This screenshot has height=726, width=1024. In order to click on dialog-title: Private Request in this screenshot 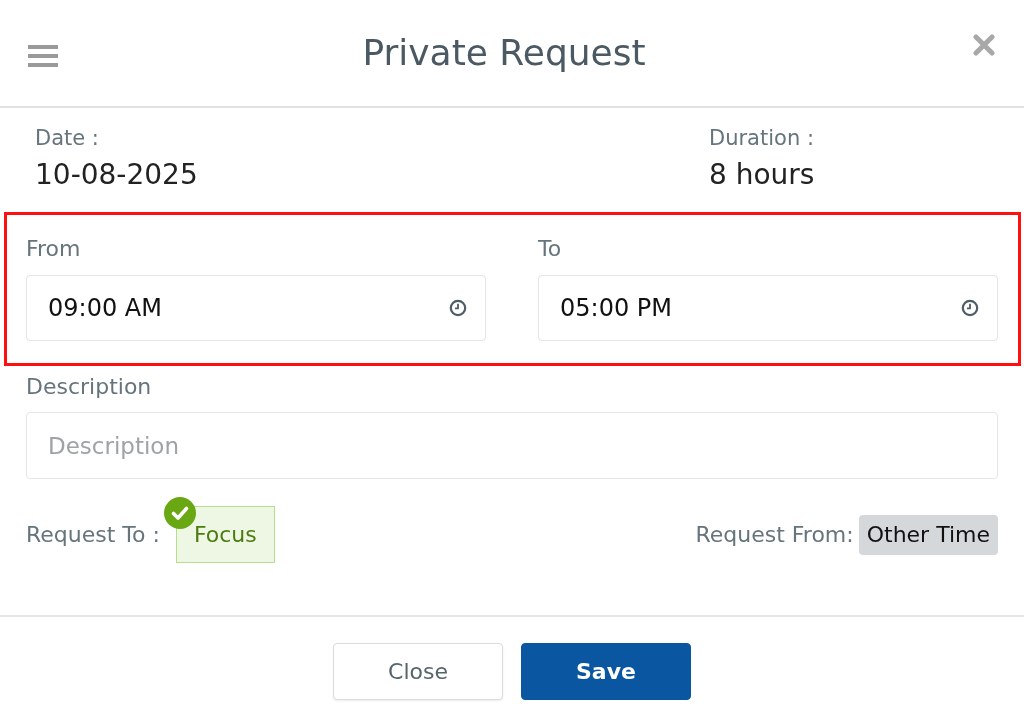, I will do `click(504, 53)`.